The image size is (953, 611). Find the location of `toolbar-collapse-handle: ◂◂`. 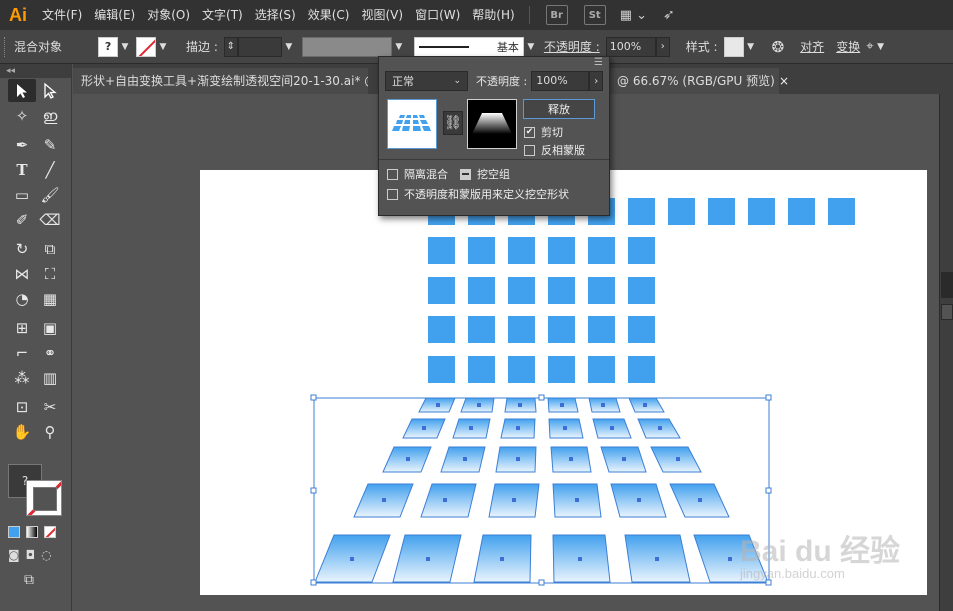

toolbar-collapse-handle: ◂◂ is located at coordinates (35, 71).